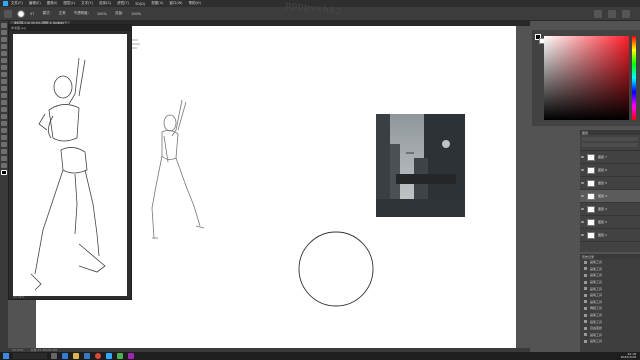  I want to click on menu-edit: 编辑(E), so click(35, 3).